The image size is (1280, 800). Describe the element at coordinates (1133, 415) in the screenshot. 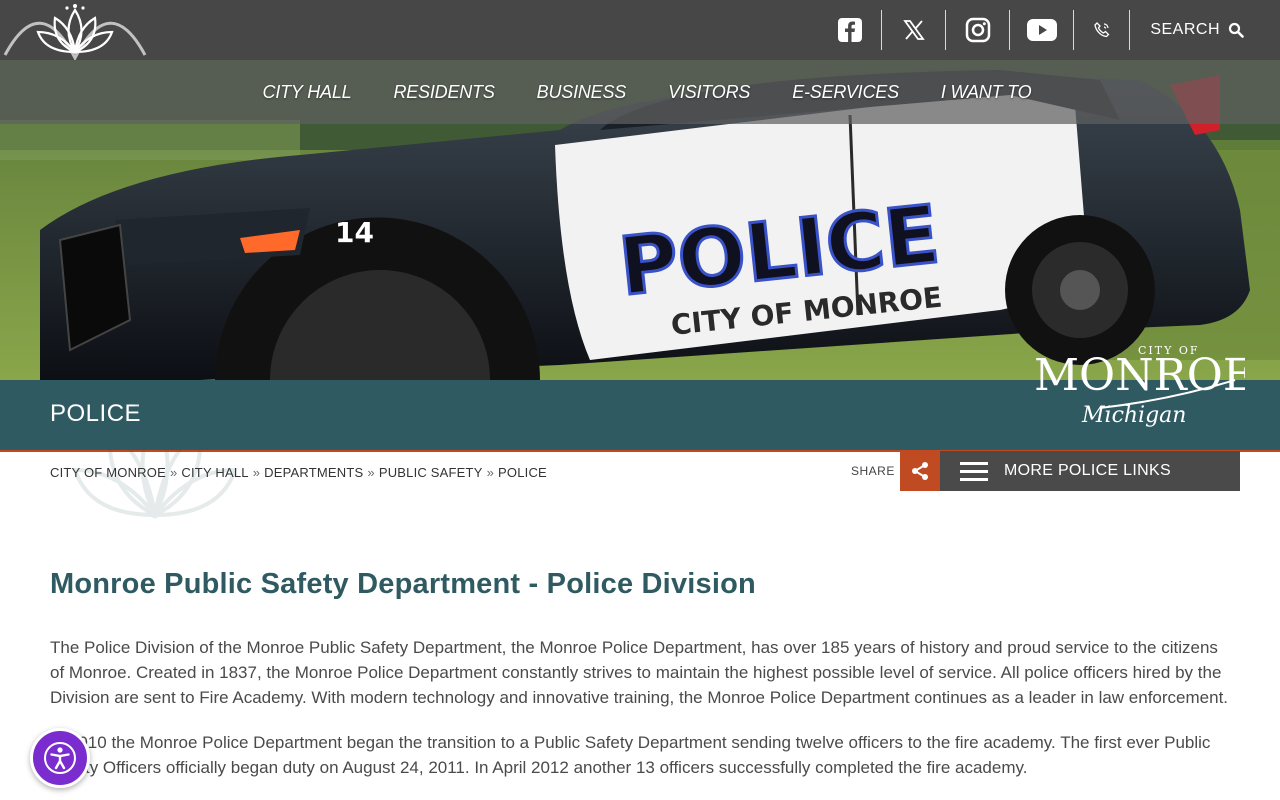

I see `logo-michigan: Michigan` at that location.